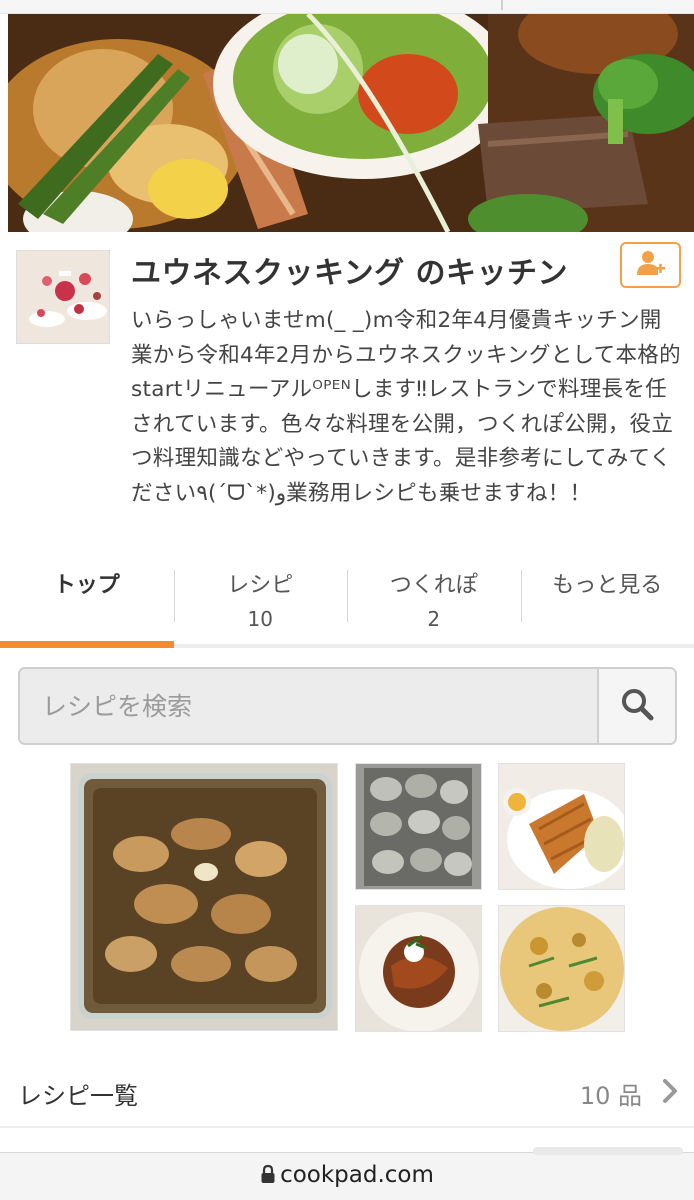 The height and width of the screenshot is (1200, 694). I want to click on add-user-icon, so click(651, 265).